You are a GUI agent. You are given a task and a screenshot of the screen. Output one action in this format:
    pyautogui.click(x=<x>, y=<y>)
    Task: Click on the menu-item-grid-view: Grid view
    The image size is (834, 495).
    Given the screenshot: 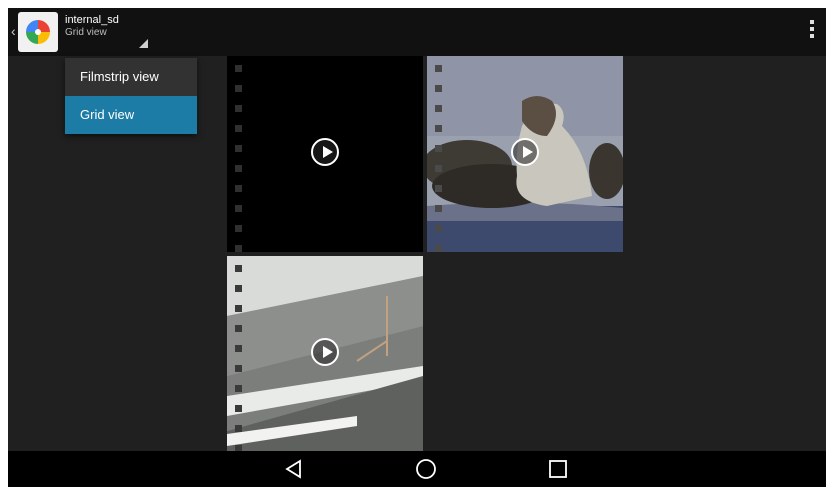 What is the action you would take?
    pyautogui.click(x=131, y=115)
    